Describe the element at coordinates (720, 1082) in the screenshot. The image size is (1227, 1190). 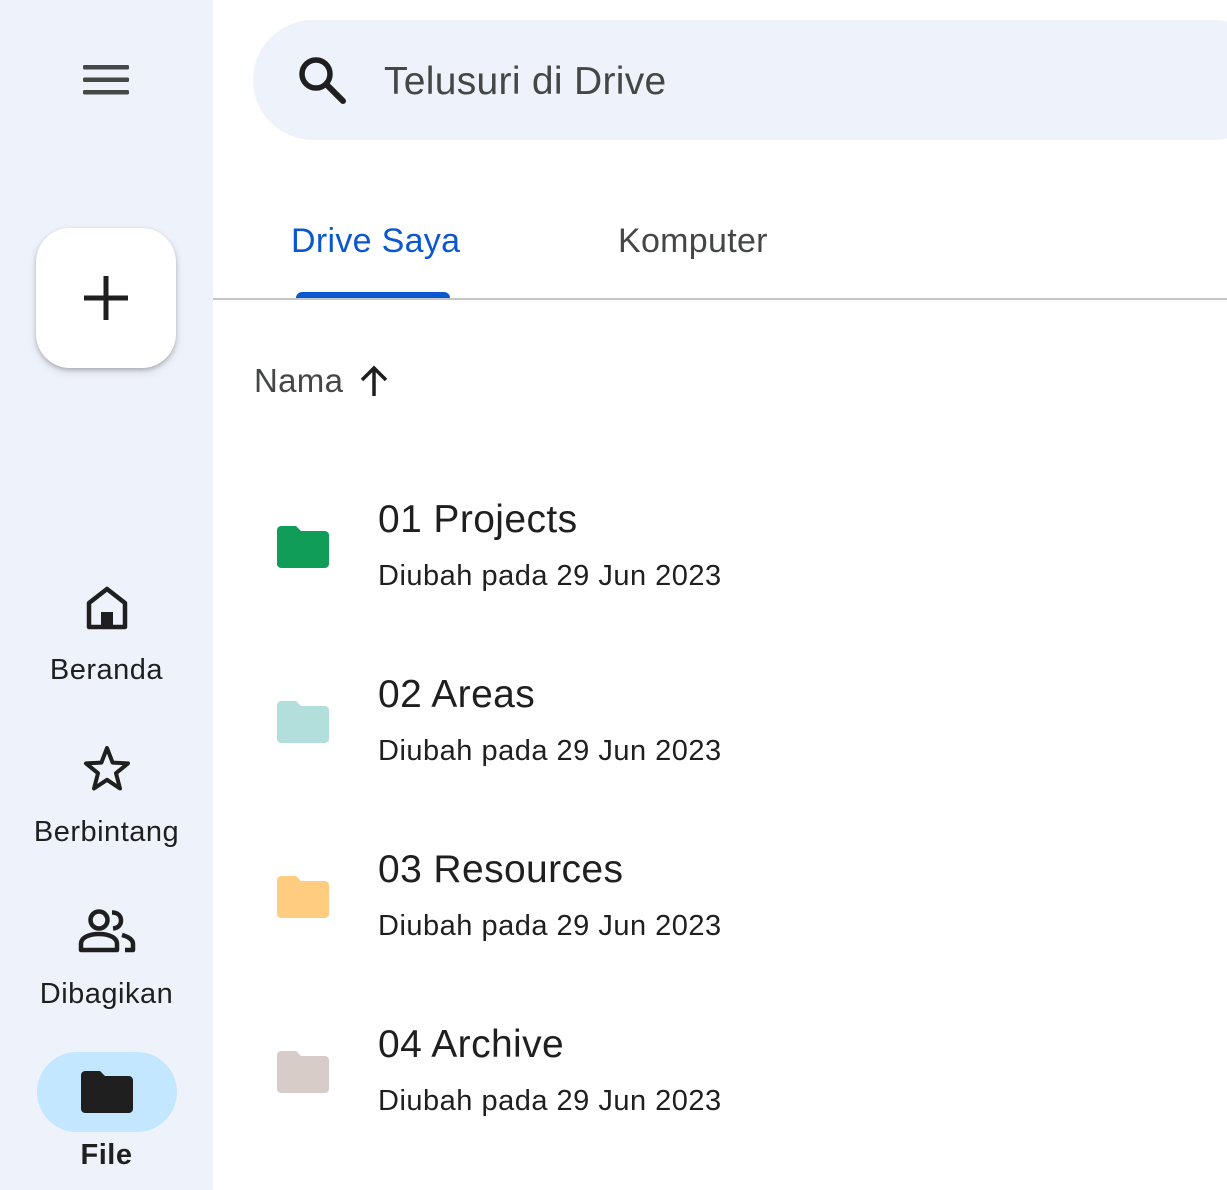
I see `list-item: 04 Archive Diubah pada 29 Jun 2023` at that location.